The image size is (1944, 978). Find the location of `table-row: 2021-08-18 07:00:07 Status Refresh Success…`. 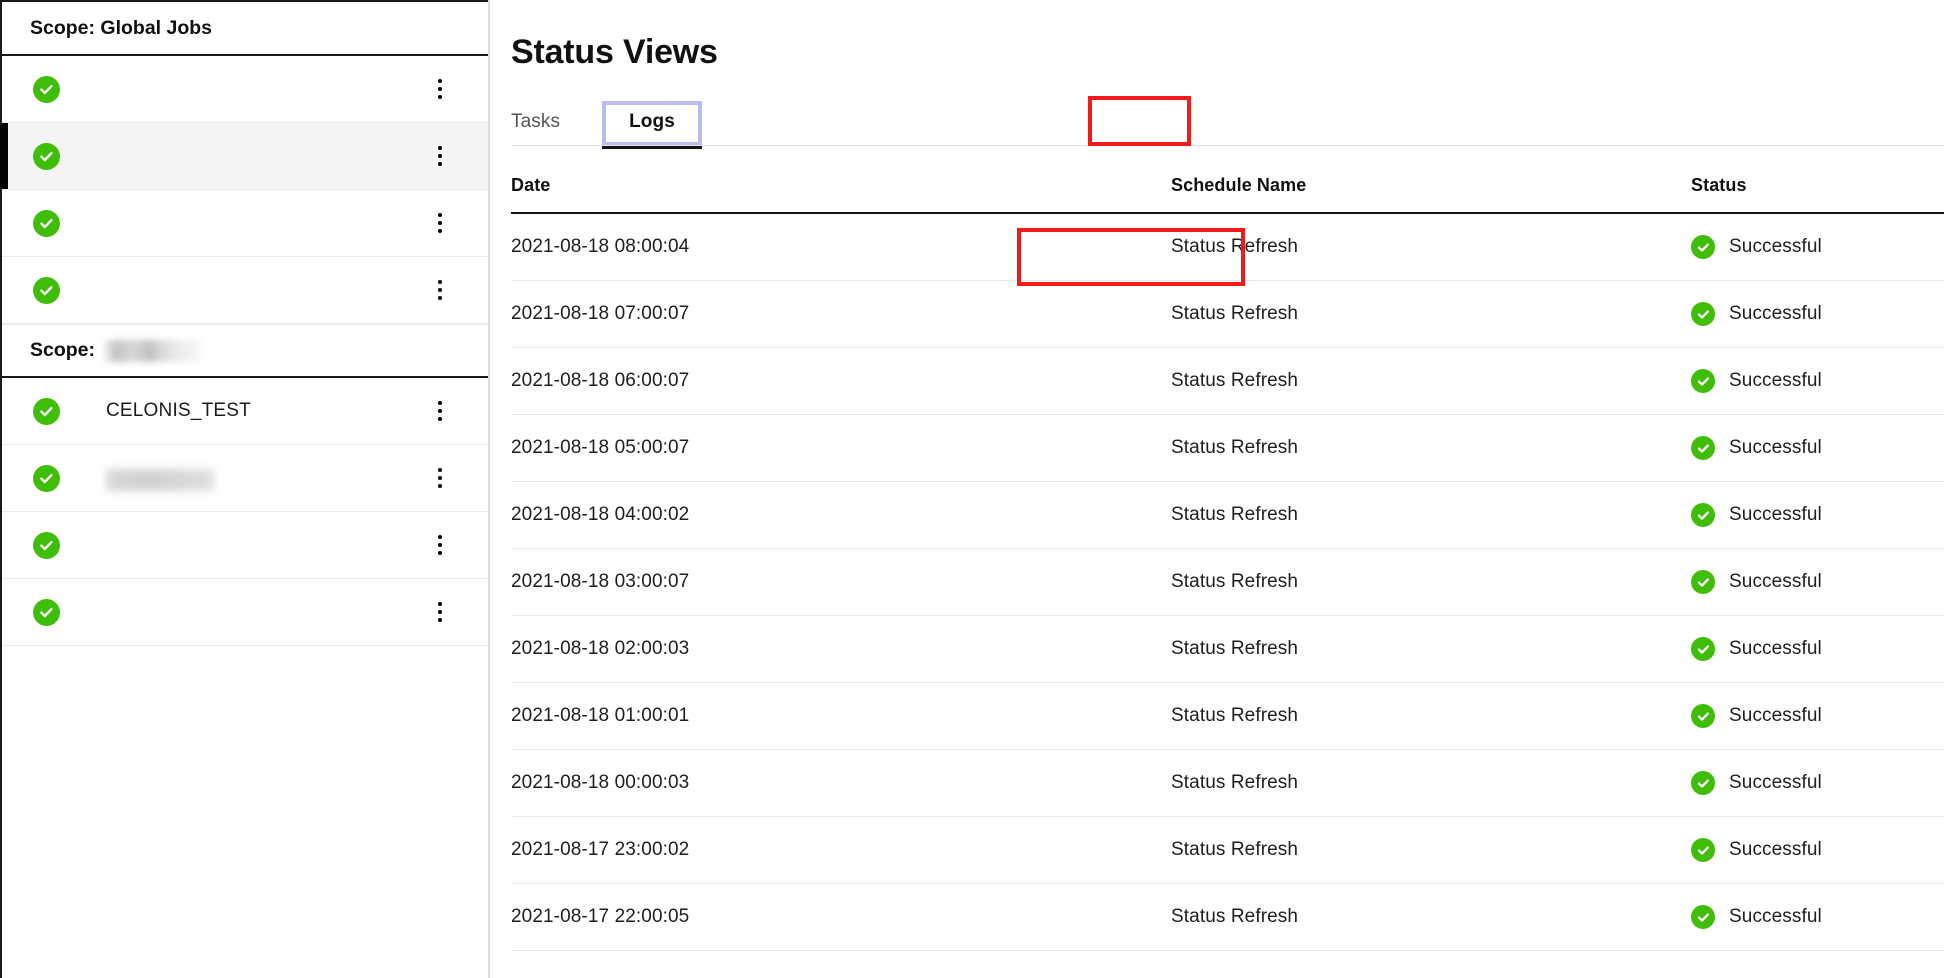

table-row: 2021-08-18 07:00:07 Status Refresh Success… is located at coordinates (1227, 314).